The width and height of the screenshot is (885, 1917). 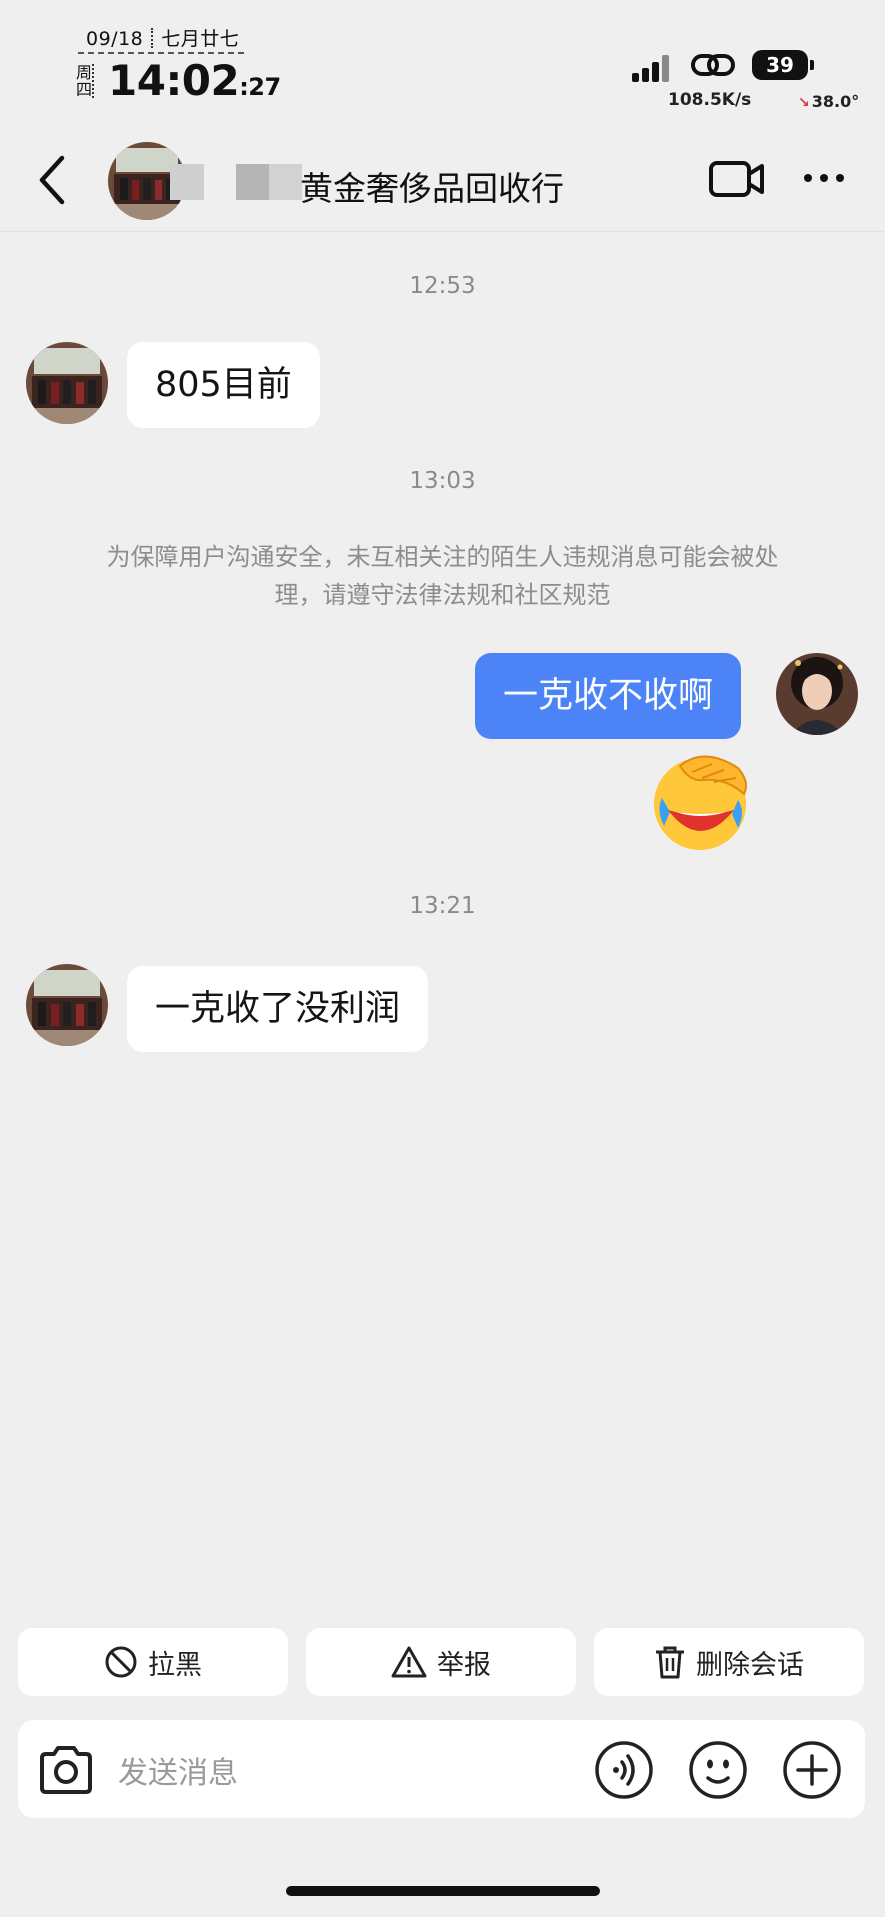 What do you see at coordinates (175, 1665) in the screenshot?
I see `block-label: 拉黑` at bounding box center [175, 1665].